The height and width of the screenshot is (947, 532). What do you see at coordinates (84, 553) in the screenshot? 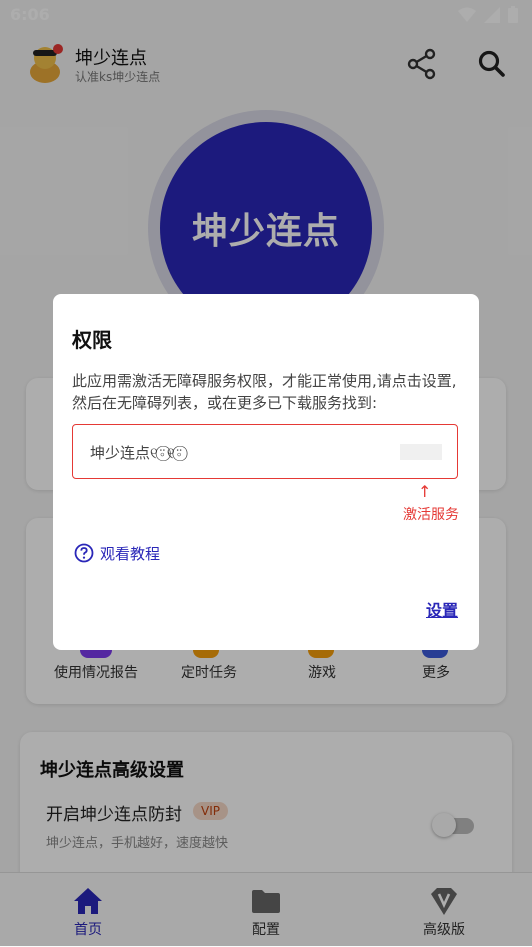
I see `help-circle-icon` at bounding box center [84, 553].